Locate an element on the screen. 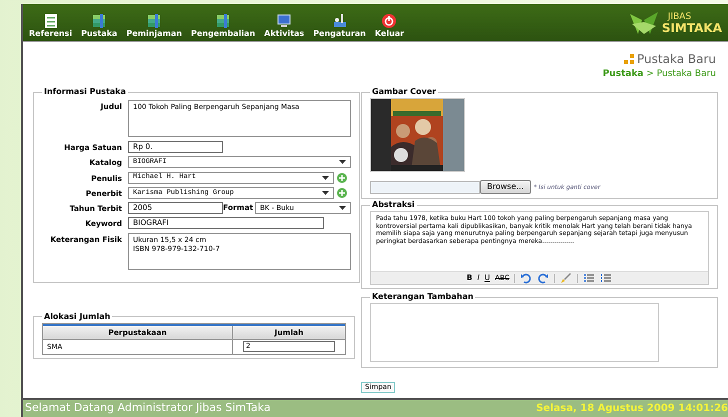  numbered-list-icon is located at coordinates (606, 278).